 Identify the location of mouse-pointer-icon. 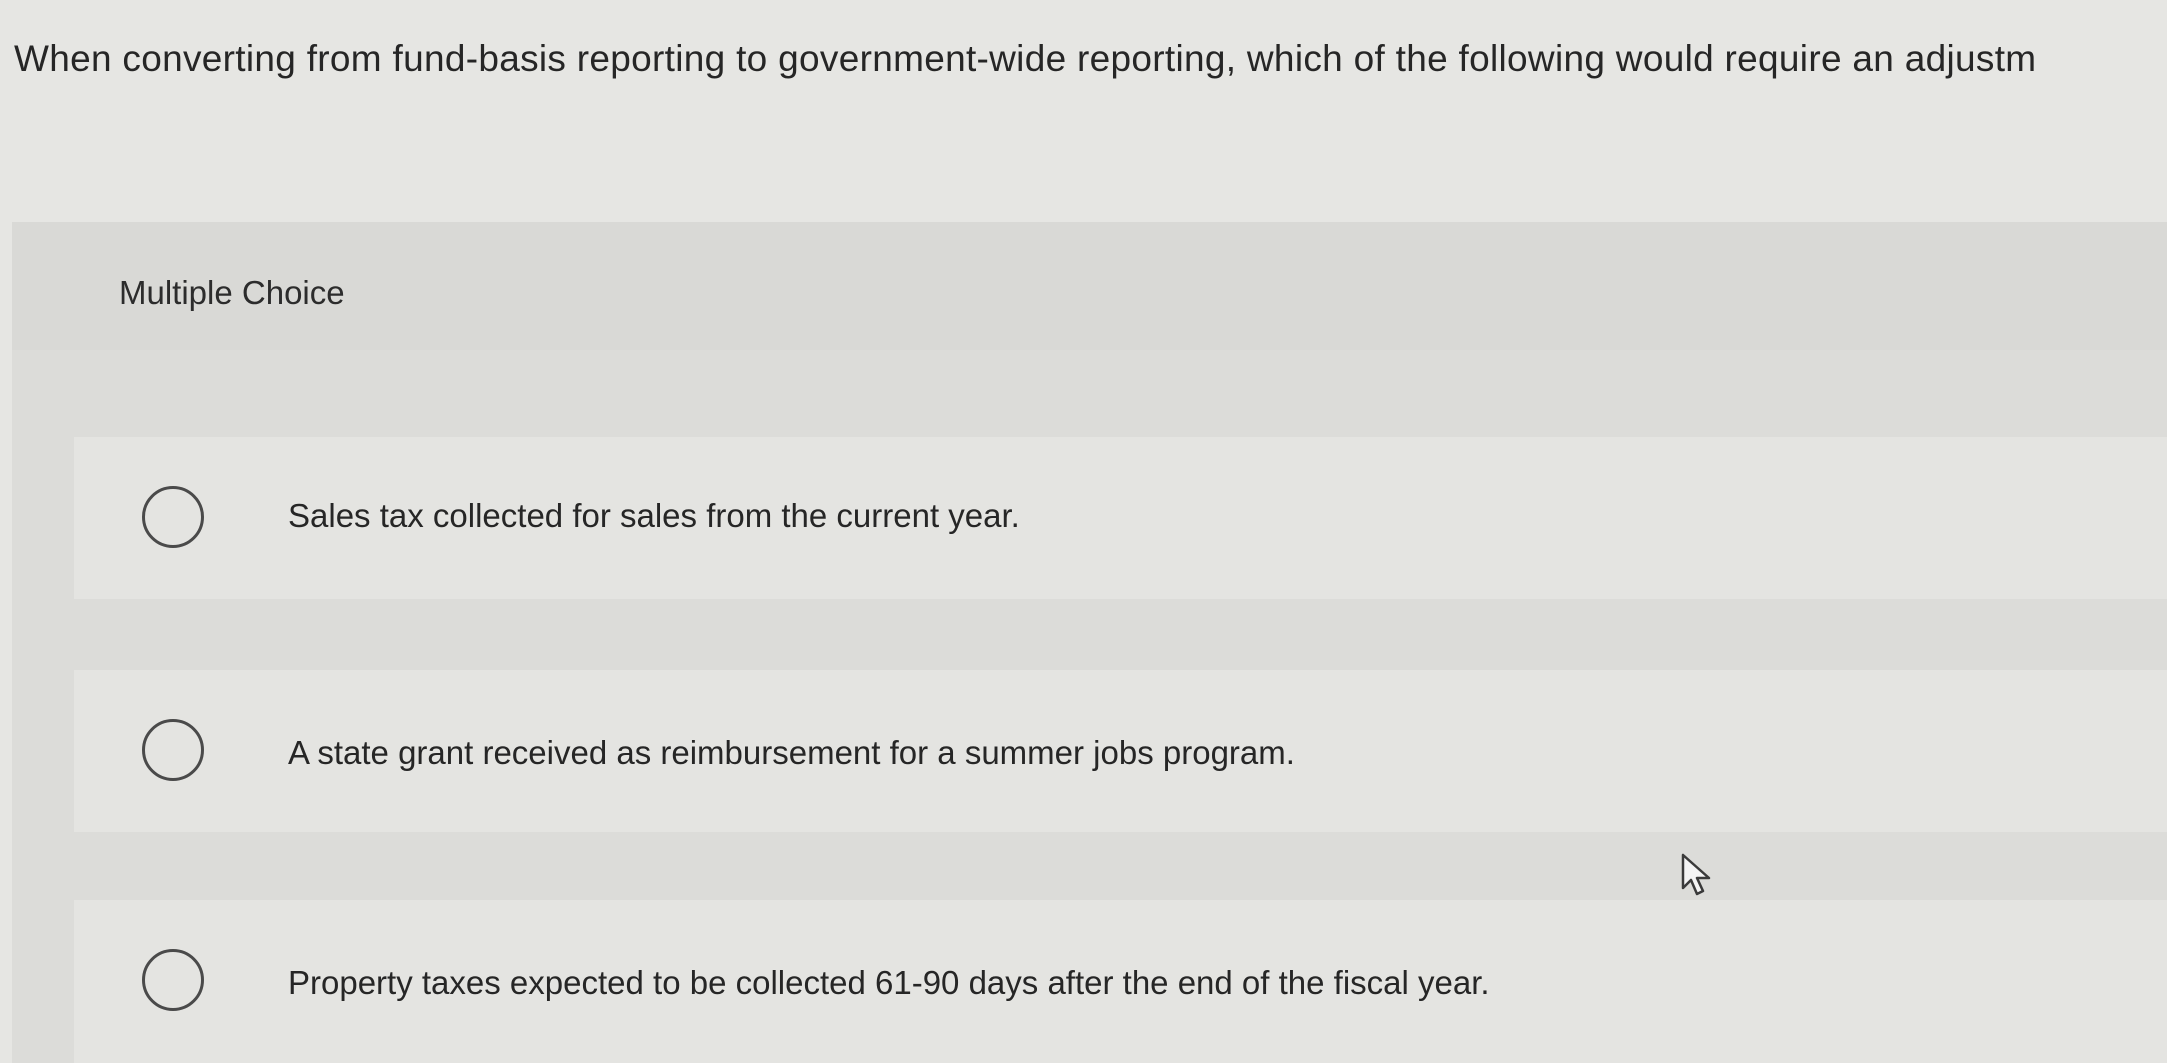
(1696, 874).